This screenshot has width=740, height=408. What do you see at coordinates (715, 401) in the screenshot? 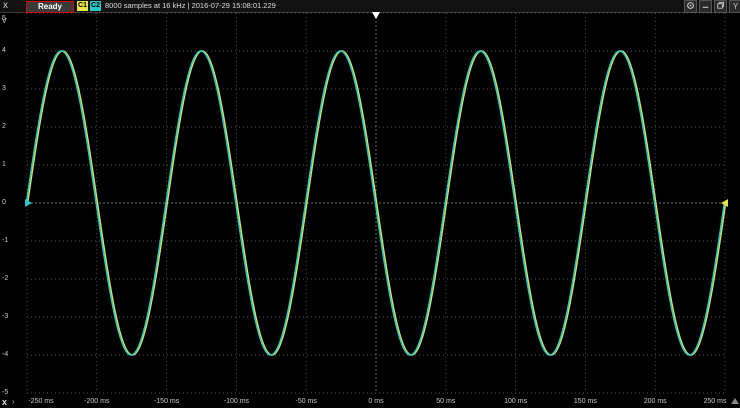
I see `x-tick-label: 250 ms` at bounding box center [715, 401].